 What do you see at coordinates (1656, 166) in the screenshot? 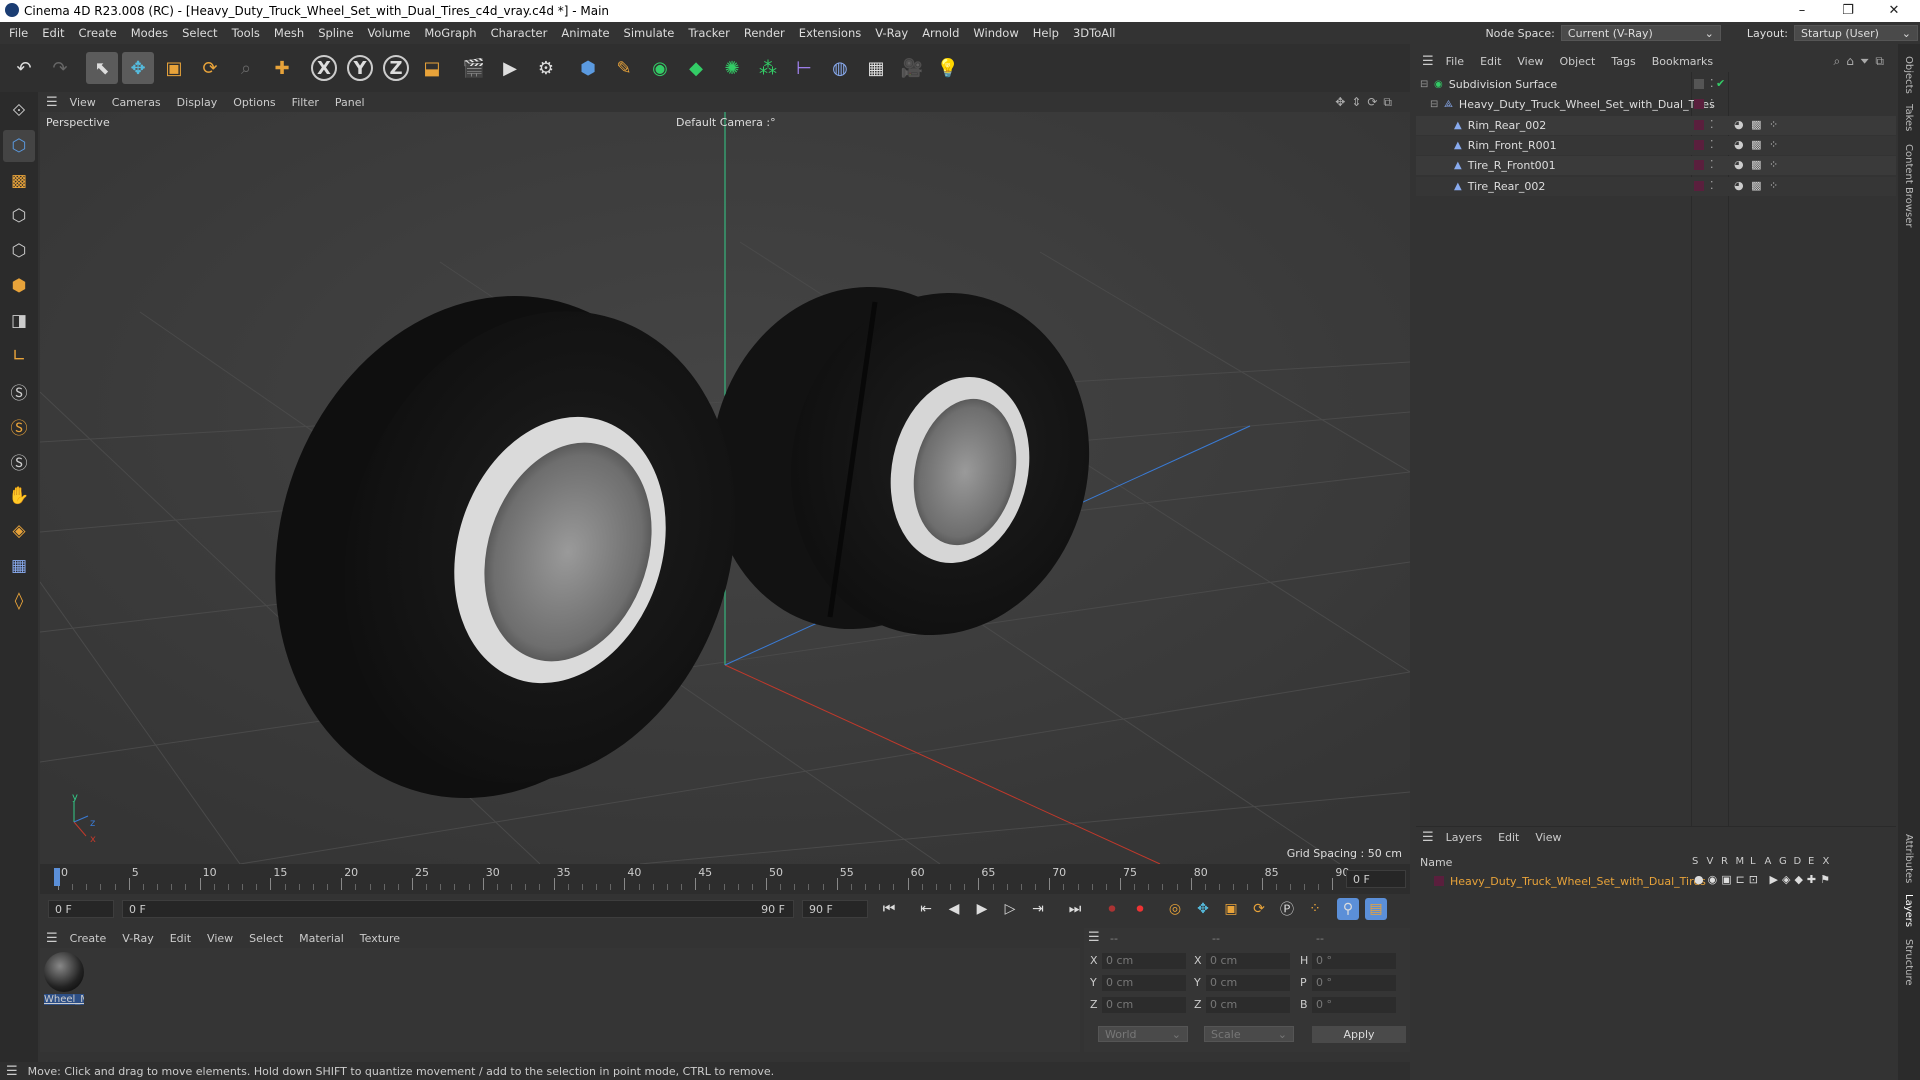
I see `object-row: ▲ Tire_R_Front001 ⁚ ◕ ▩ ⁘` at bounding box center [1656, 166].